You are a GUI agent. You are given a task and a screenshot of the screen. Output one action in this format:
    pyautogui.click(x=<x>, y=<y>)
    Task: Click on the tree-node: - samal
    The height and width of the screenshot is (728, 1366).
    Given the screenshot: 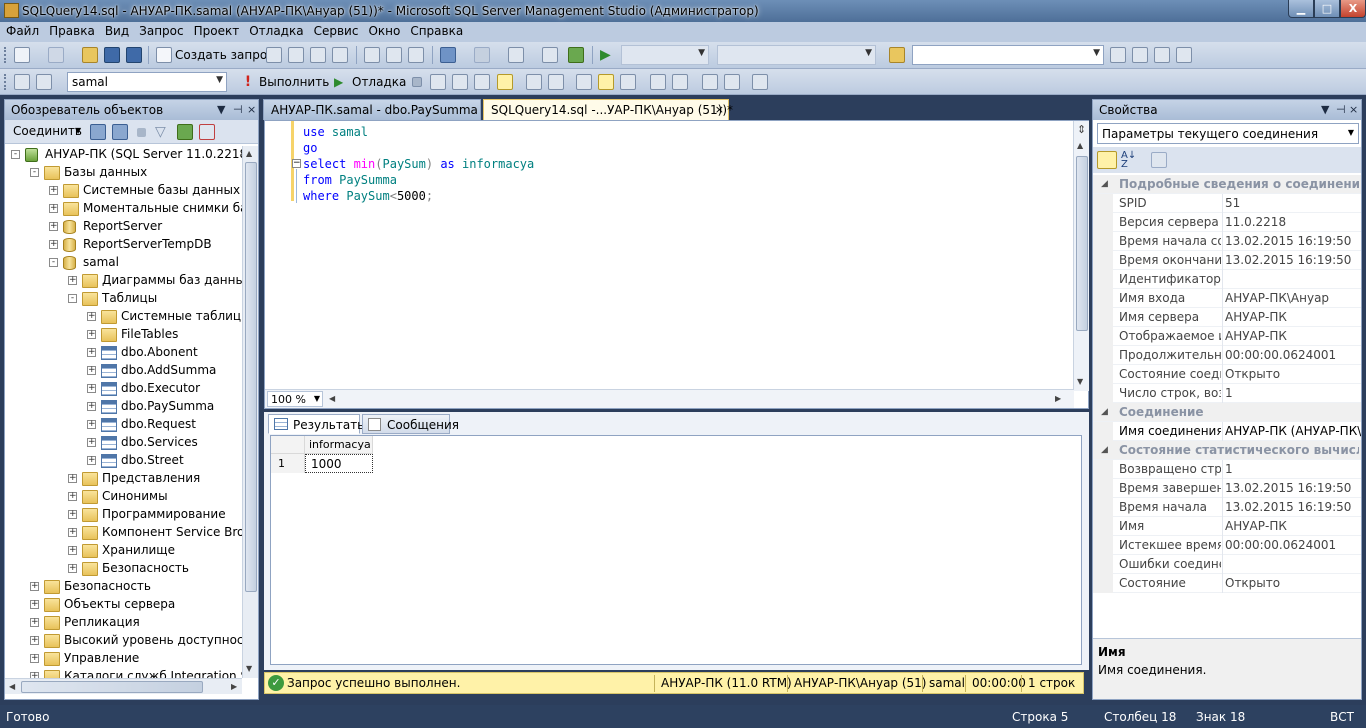 What is the action you would take?
    pyautogui.click(x=124, y=263)
    